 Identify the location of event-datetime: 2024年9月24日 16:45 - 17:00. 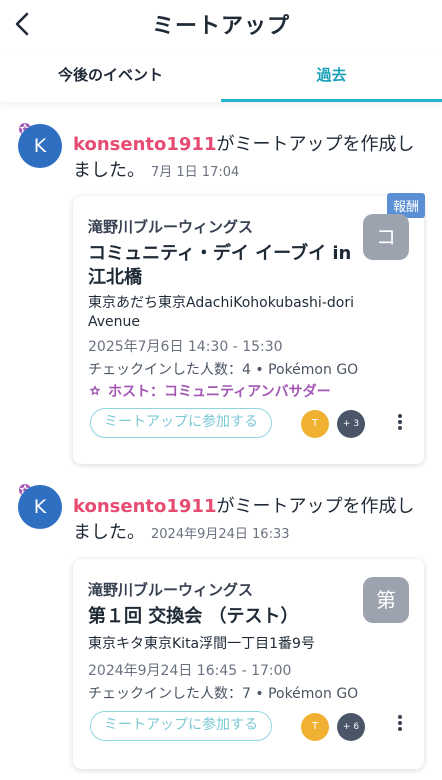
(190, 671).